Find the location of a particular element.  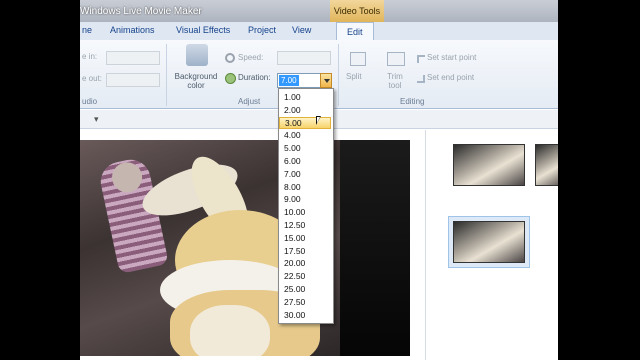

fade-out-label: e out: is located at coordinates (92, 78).